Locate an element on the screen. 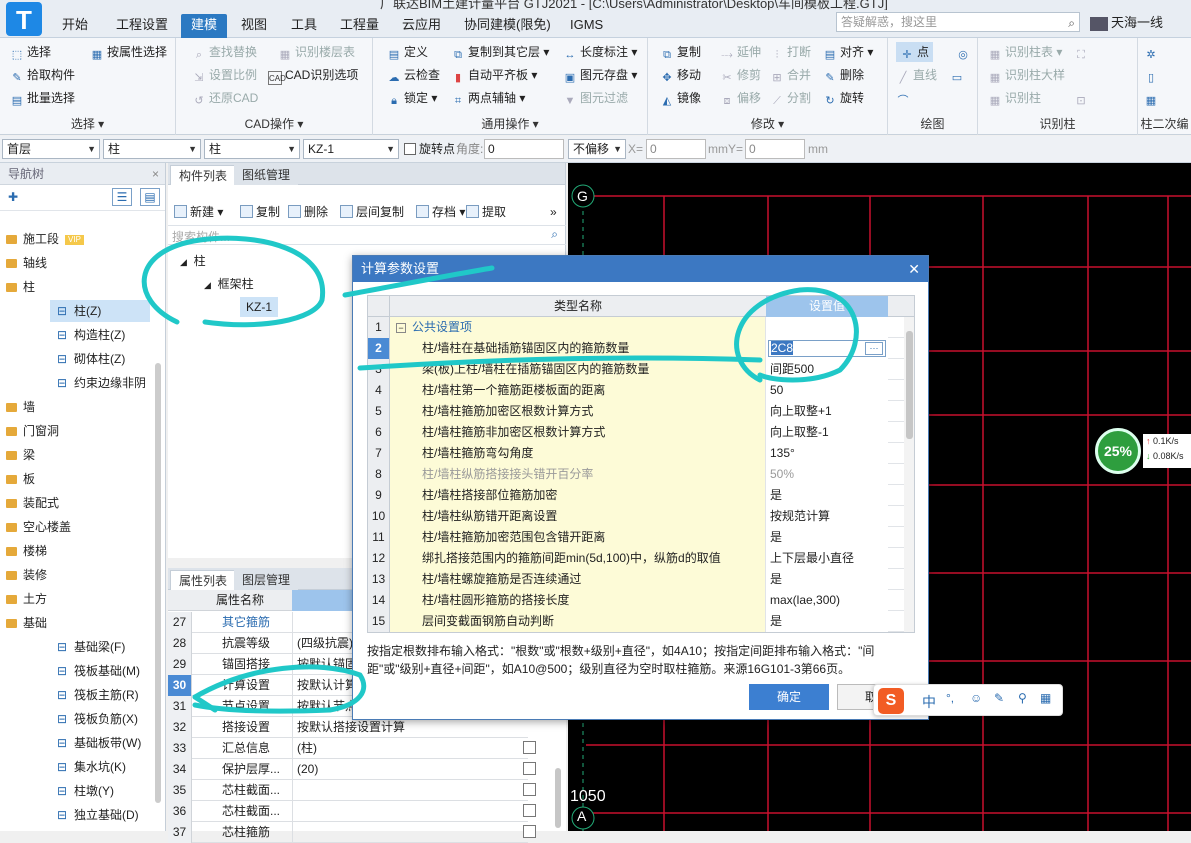 Image resolution: width=1191 pixels, height=843 pixels. find-replace-button: ⌕ 查找替换 is located at coordinates (224, 52).